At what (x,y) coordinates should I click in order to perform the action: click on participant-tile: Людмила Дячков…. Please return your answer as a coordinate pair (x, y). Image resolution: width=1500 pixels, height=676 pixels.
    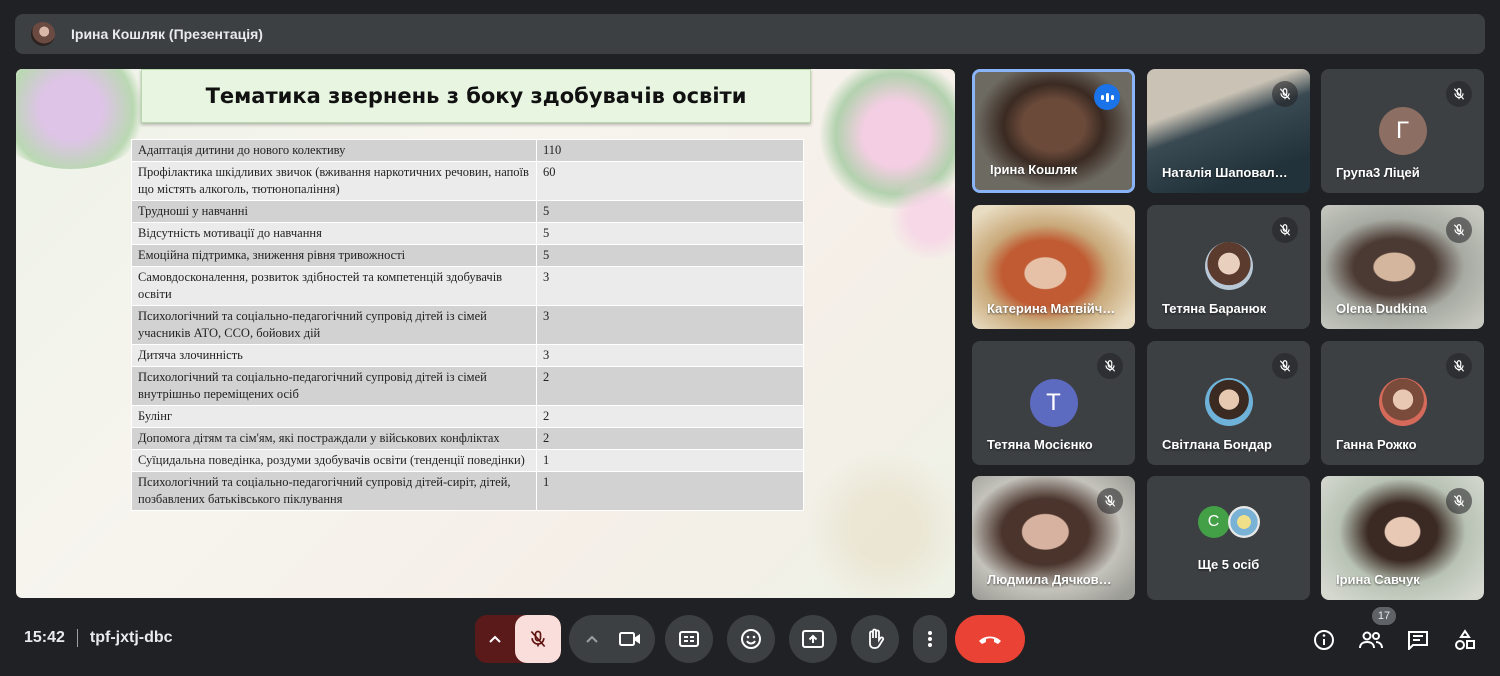
    Looking at the image, I should click on (1053, 538).